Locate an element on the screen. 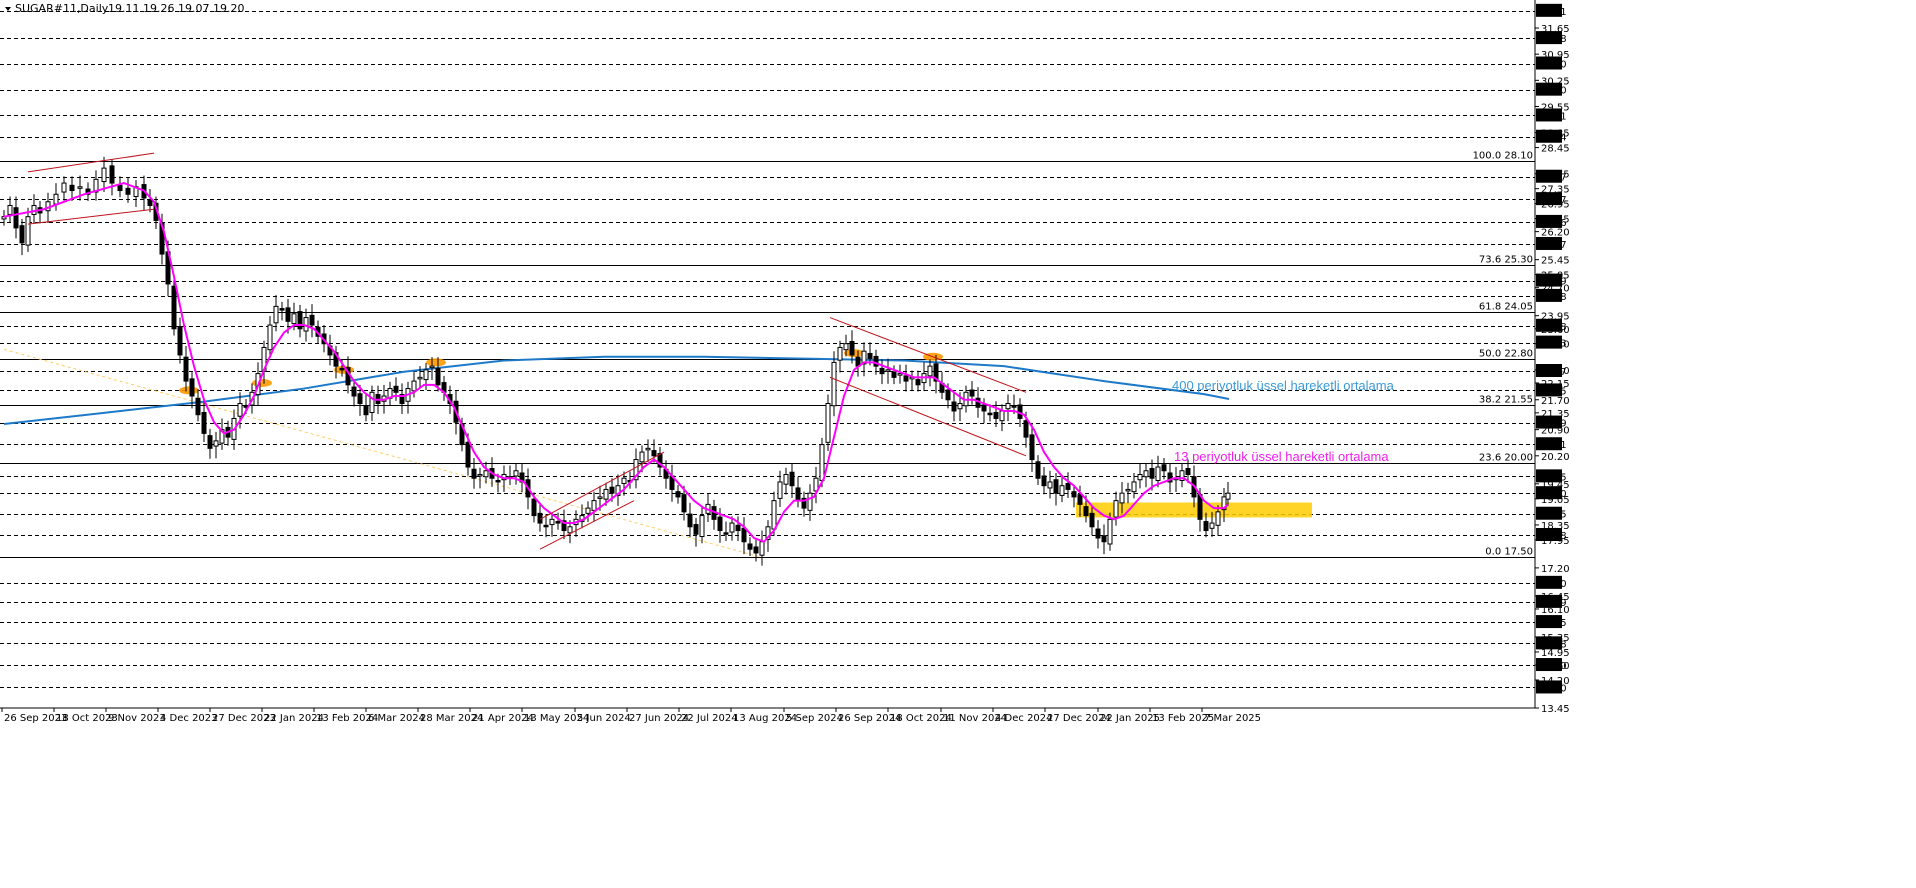 The height and width of the screenshot is (888, 1916). ema400-annotation: 400 periyotluk üssel hareketli ortalama is located at coordinates (1283, 385).